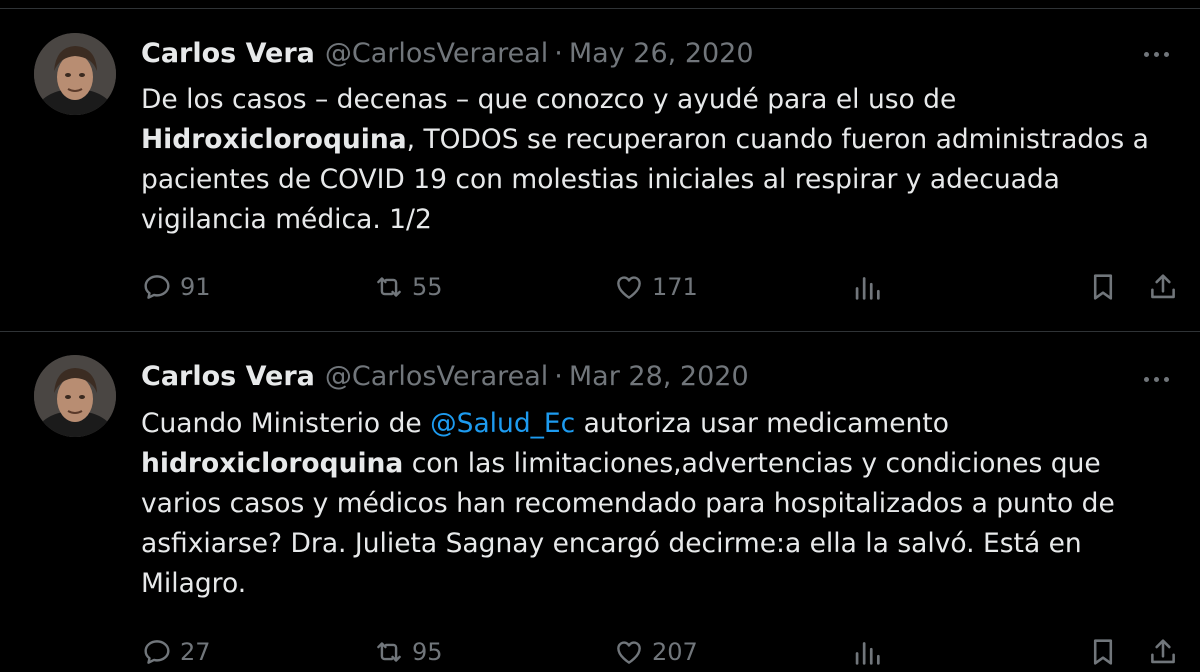  I want to click on tweet-text-bold: hidroxicloroquina, so click(272, 463).